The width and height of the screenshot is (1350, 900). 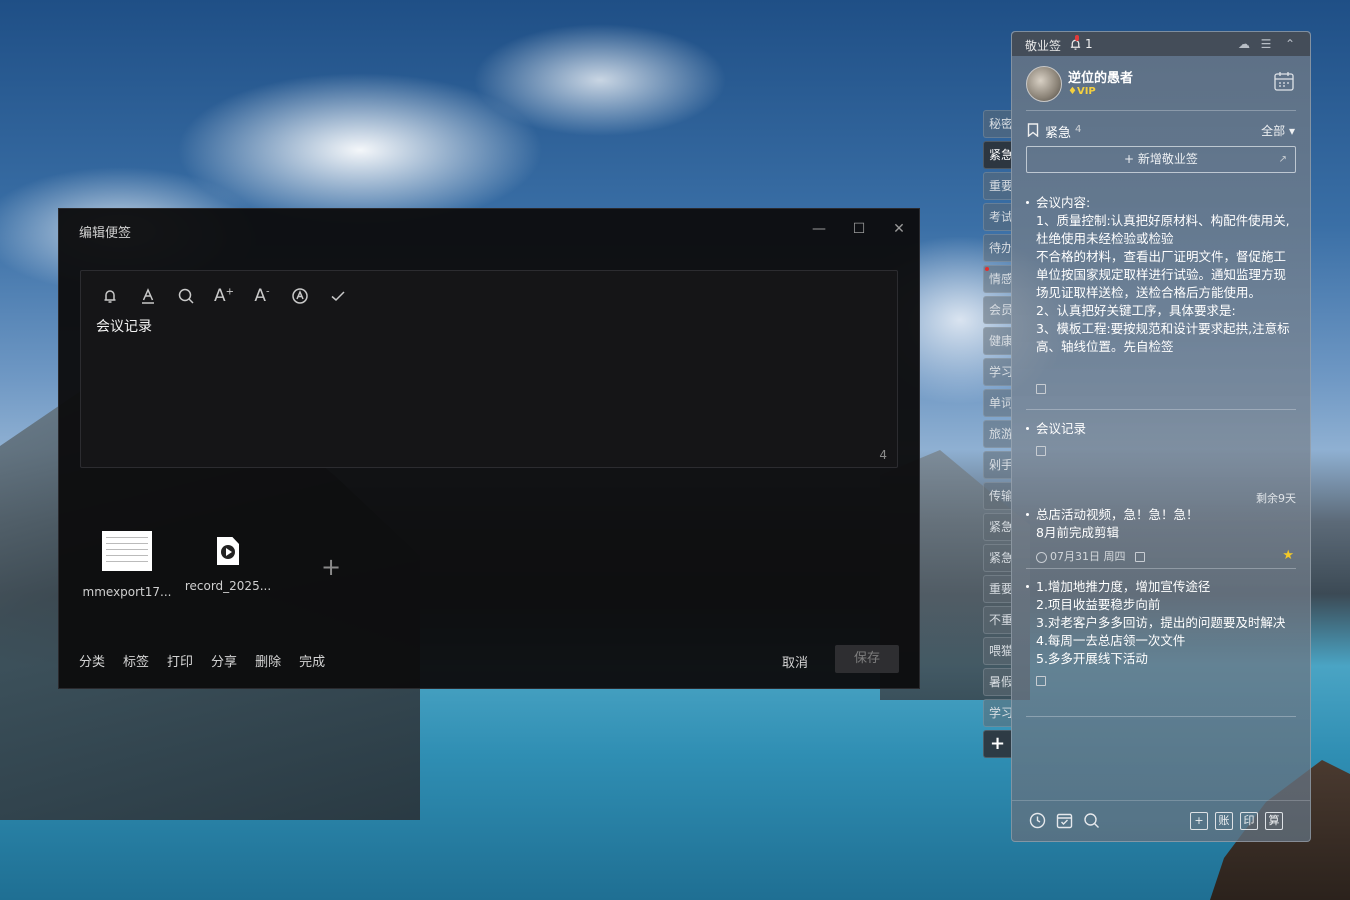 I want to click on note-editor-area: A+ A- 会议记录 4, so click(x=489, y=369).